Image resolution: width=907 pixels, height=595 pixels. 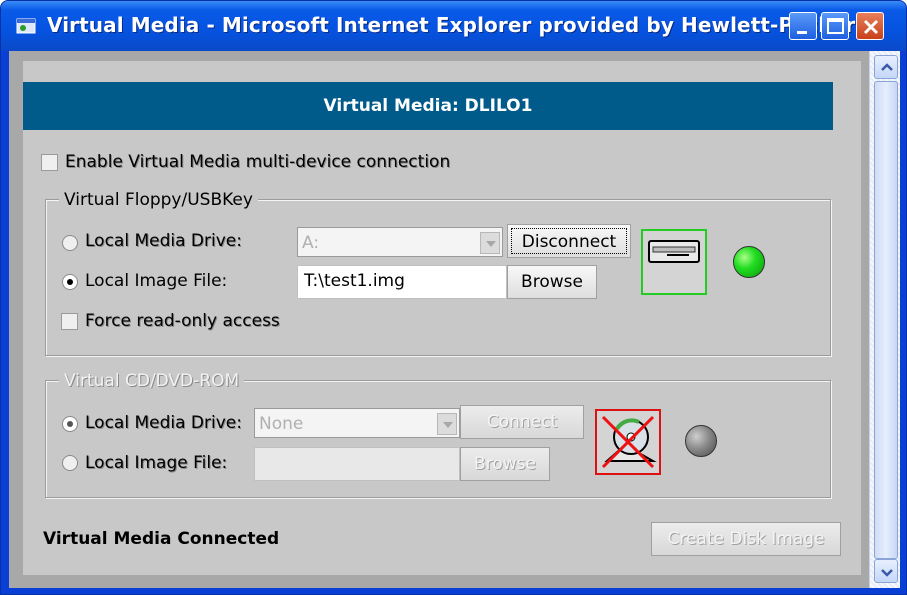 What do you see at coordinates (749, 262) in the screenshot?
I see `floppy-status-led` at bounding box center [749, 262].